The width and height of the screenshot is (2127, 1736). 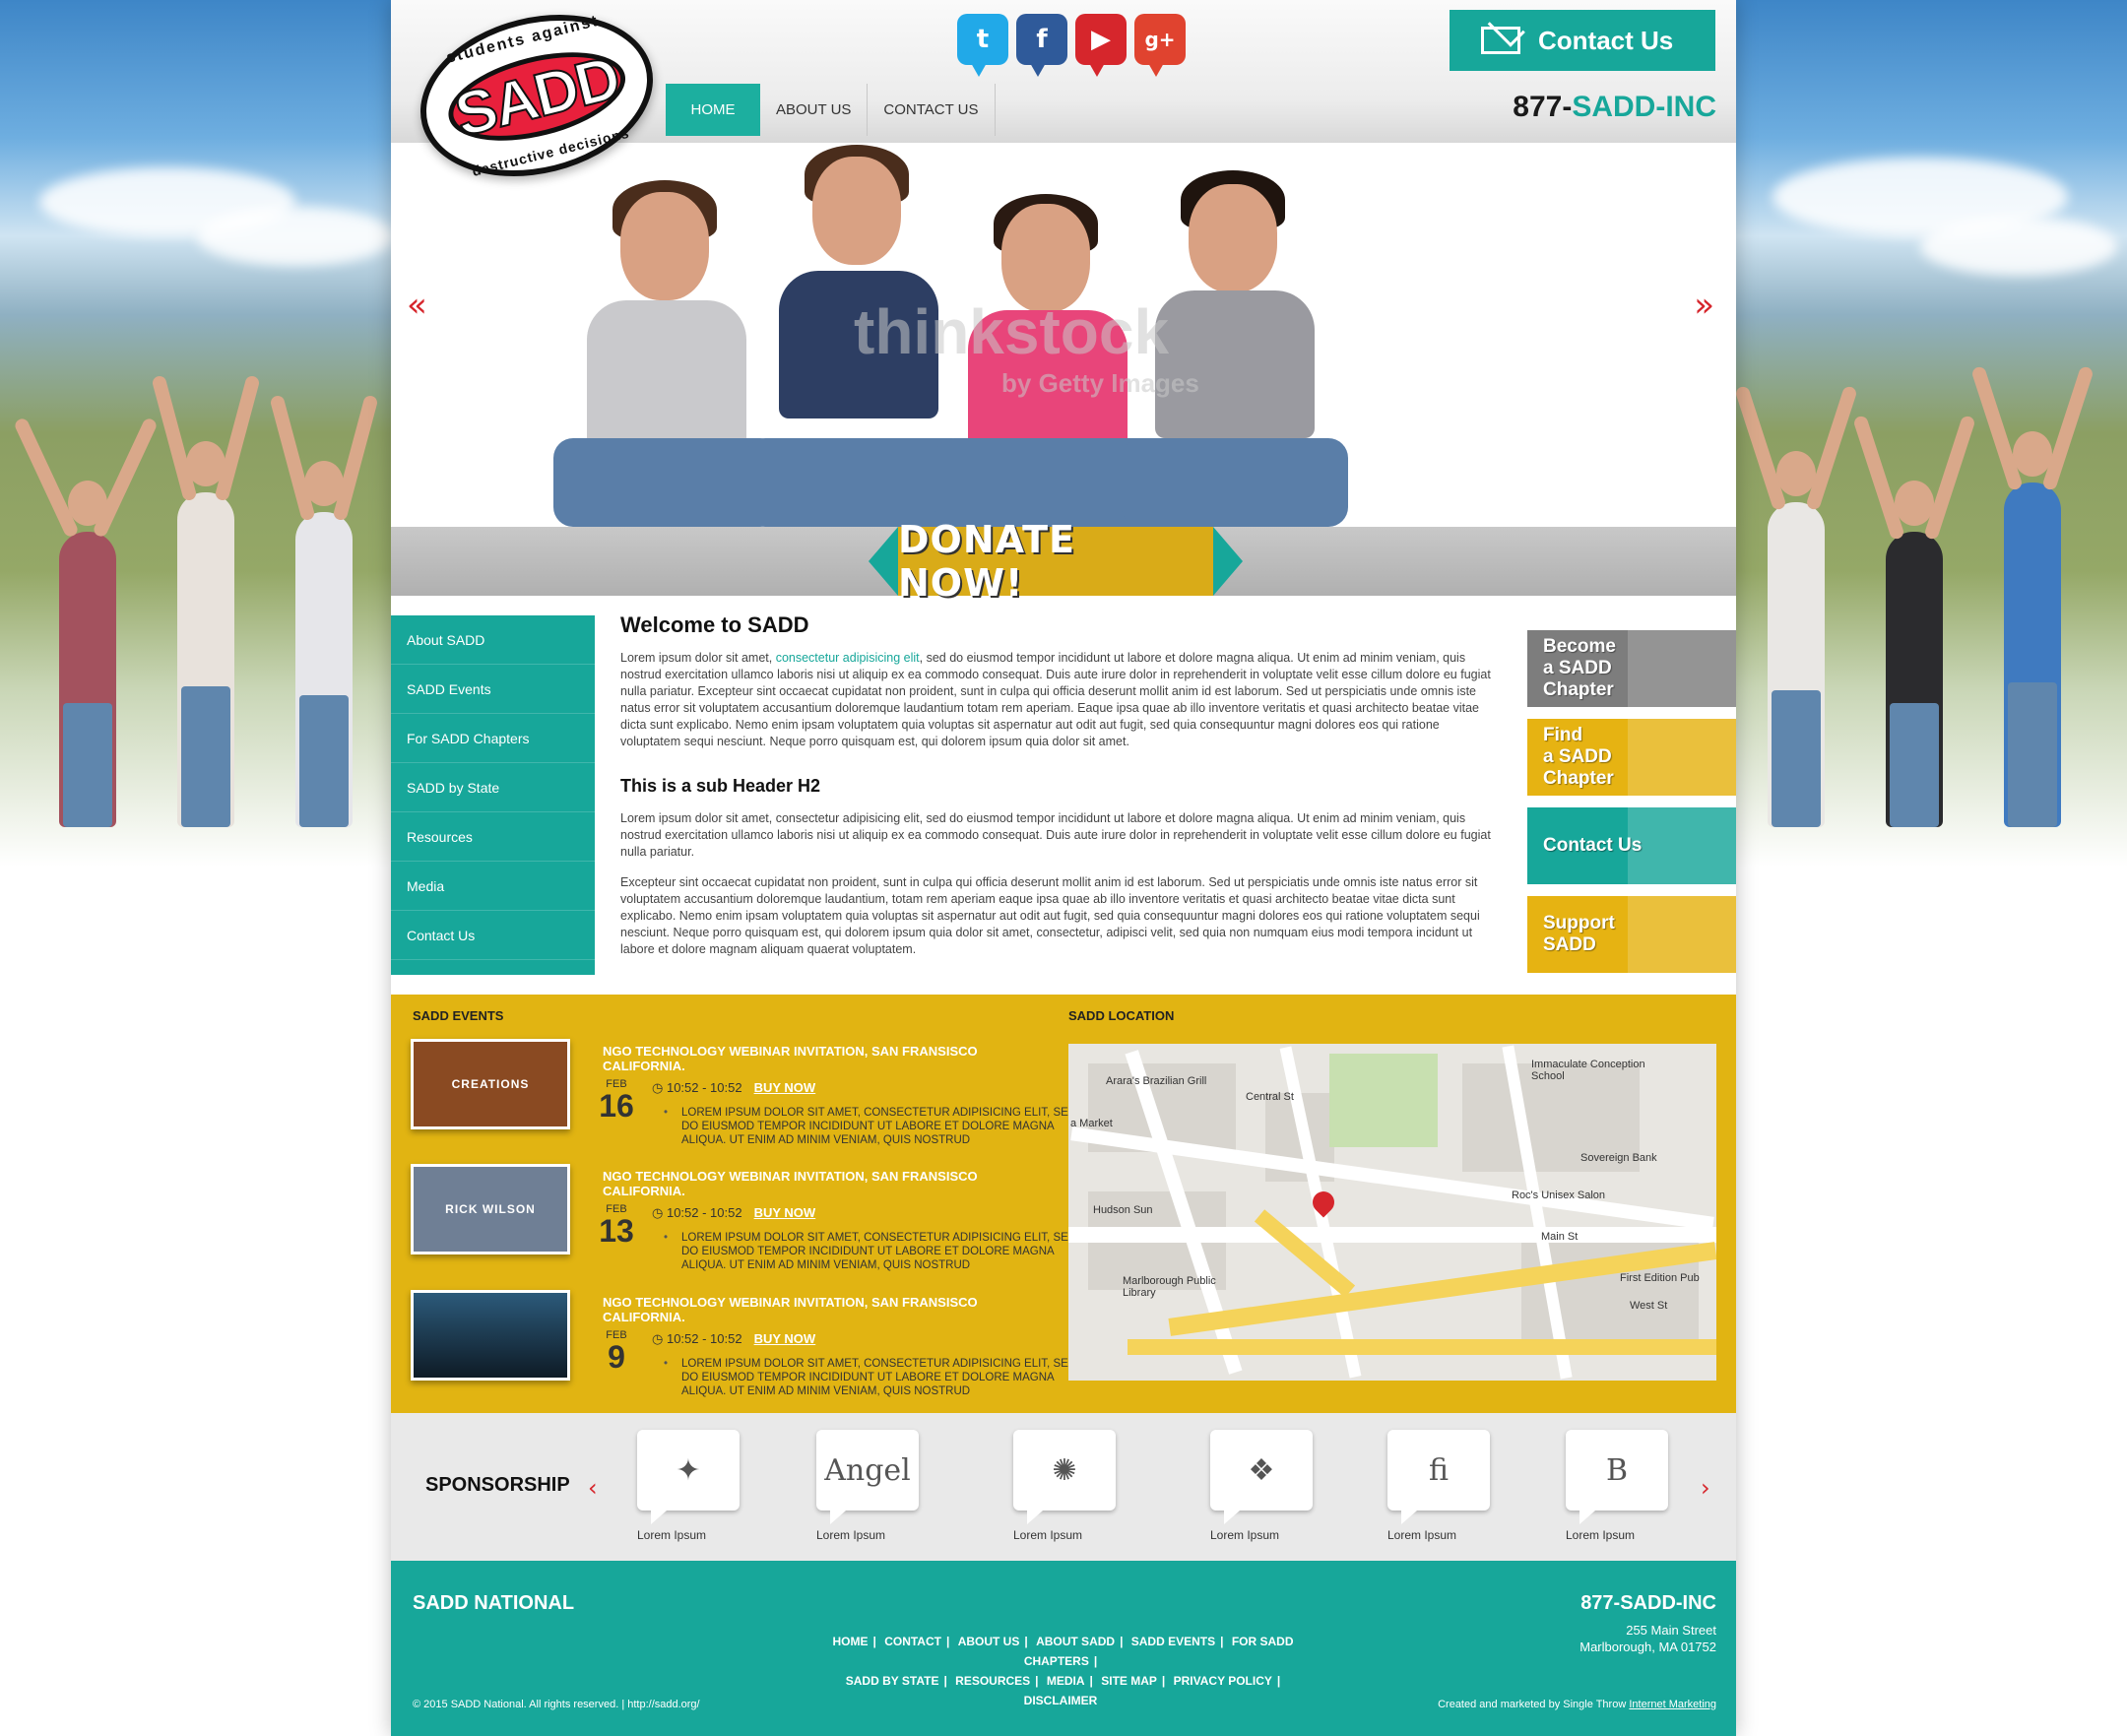 I want to click on footer-link-about-us: ABOUT US, so click(x=989, y=1641).